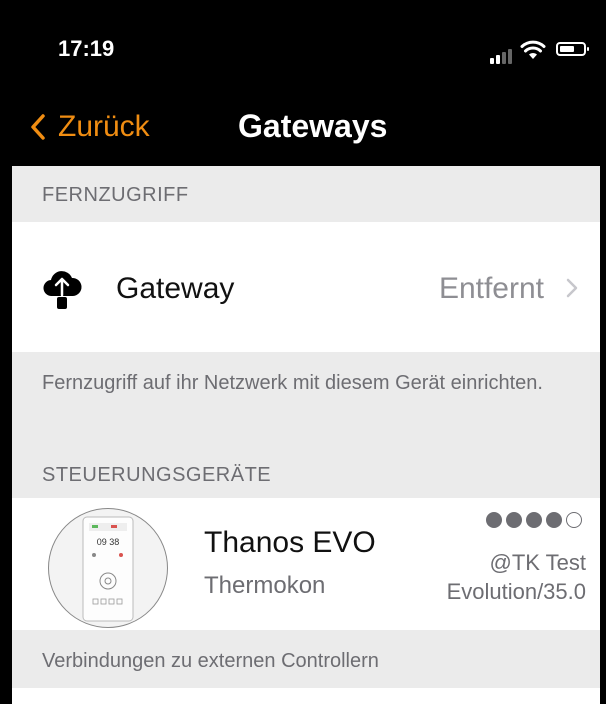 The image size is (606, 704). Describe the element at coordinates (108, 542) in the screenshot. I see `device-display-time: 09 38` at that location.